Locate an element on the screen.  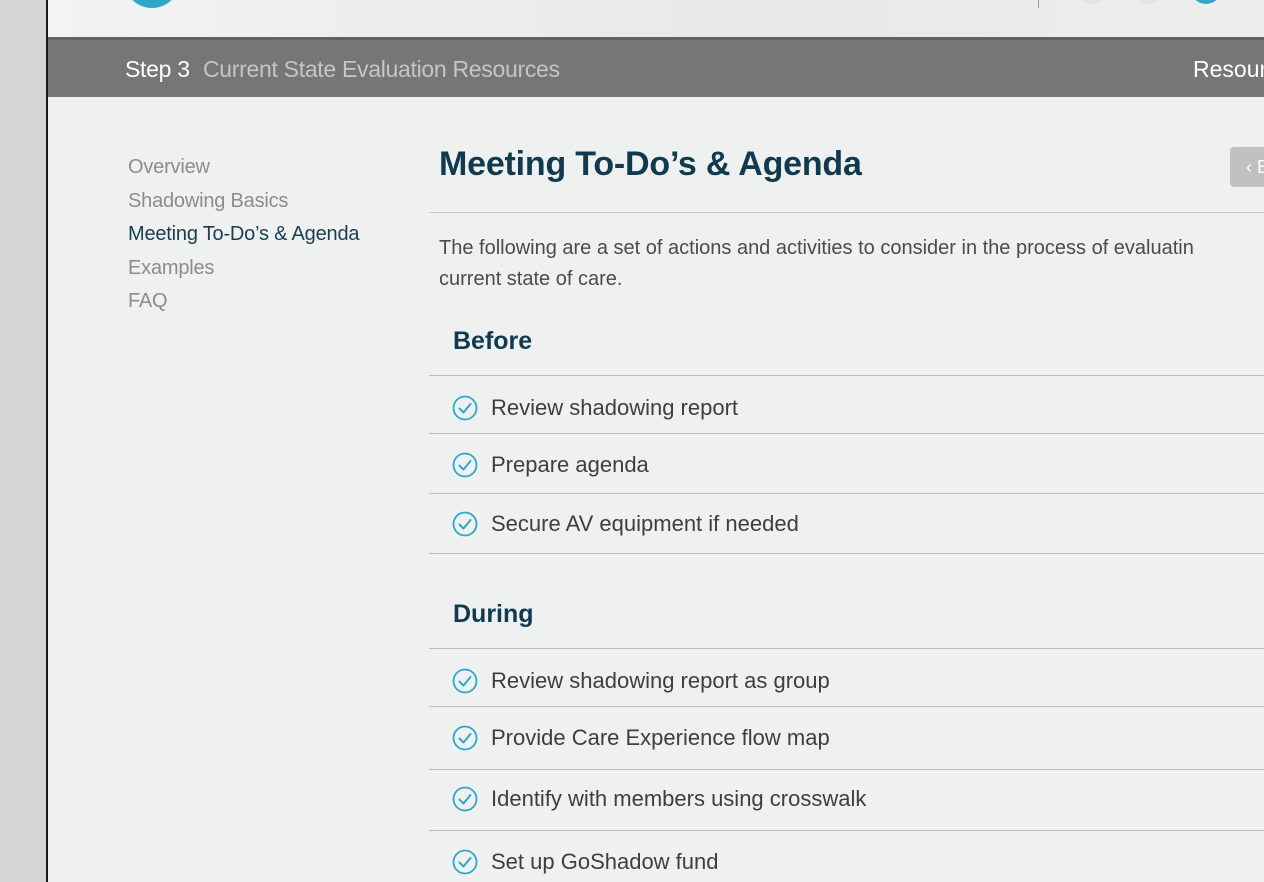
resources-link: Resour is located at coordinates (1228, 69).